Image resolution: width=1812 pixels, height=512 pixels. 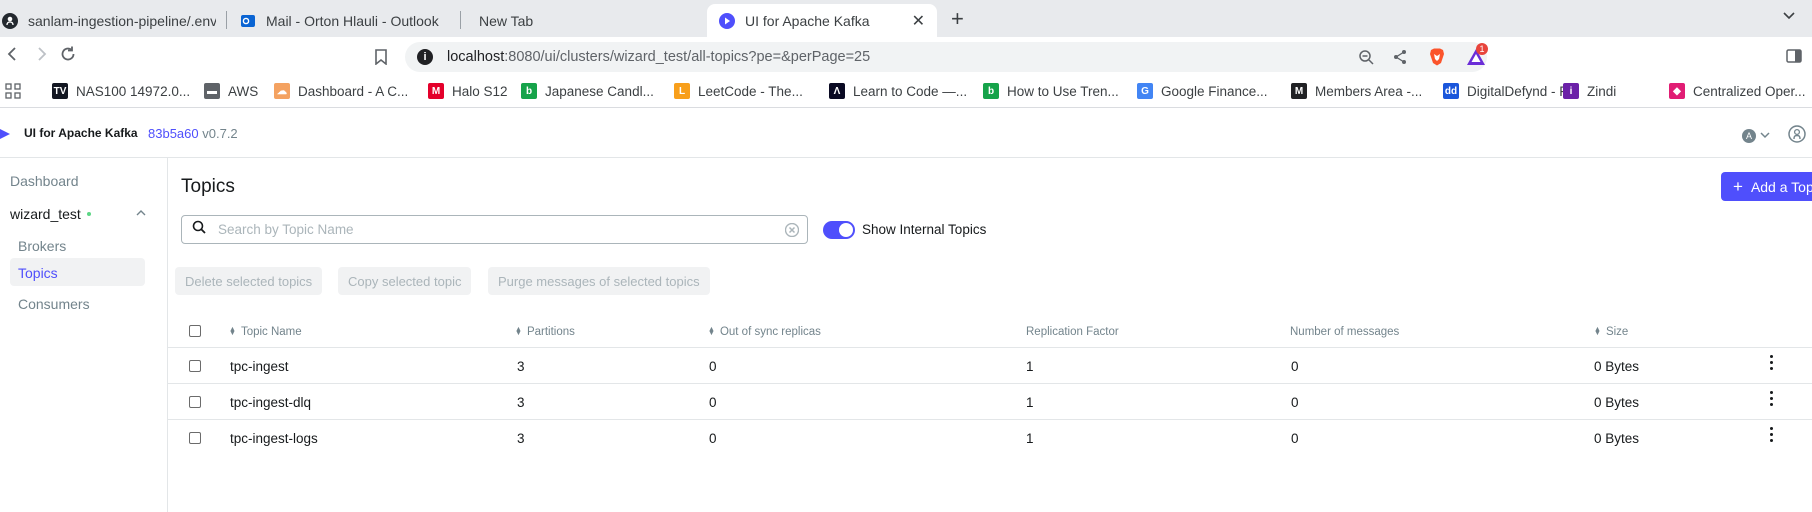 I want to click on notification-badge: 1, so click(x=1482, y=49).